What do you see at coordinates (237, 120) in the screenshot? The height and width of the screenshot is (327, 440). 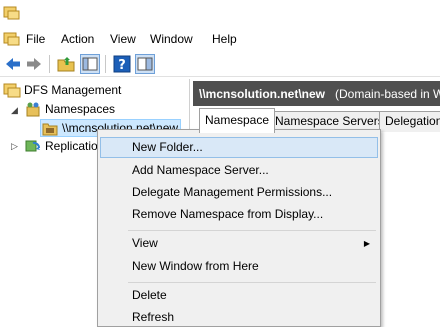 I see `tab-namespace: Namespace` at bounding box center [237, 120].